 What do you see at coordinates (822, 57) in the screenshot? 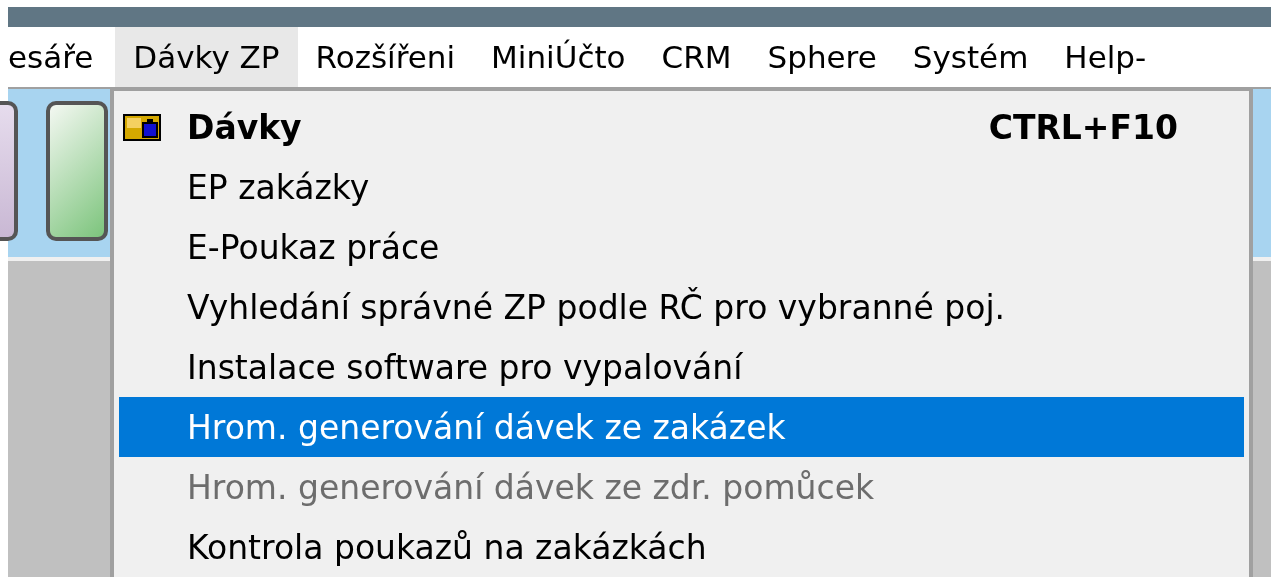
I see `menu-bar-item: Sphere` at bounding box center [822, 57].